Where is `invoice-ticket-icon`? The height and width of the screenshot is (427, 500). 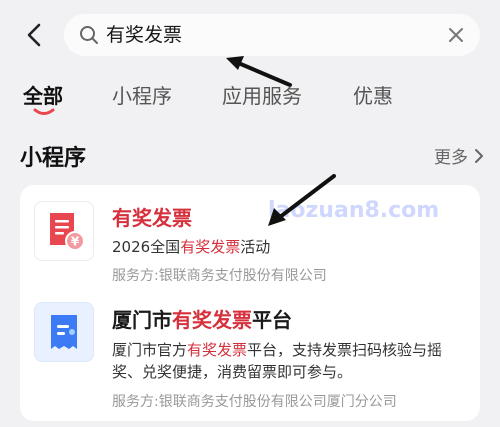
invoice-ticket-icon is located at coordinates (64, 332).